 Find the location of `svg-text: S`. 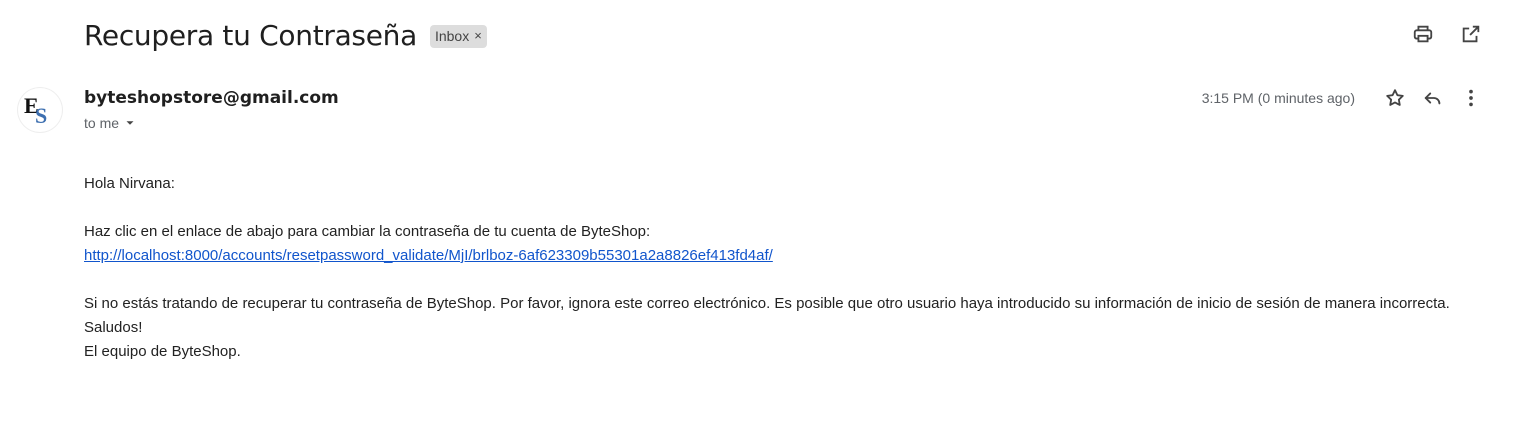

svg-text: S is located at coordinates (41, 115).